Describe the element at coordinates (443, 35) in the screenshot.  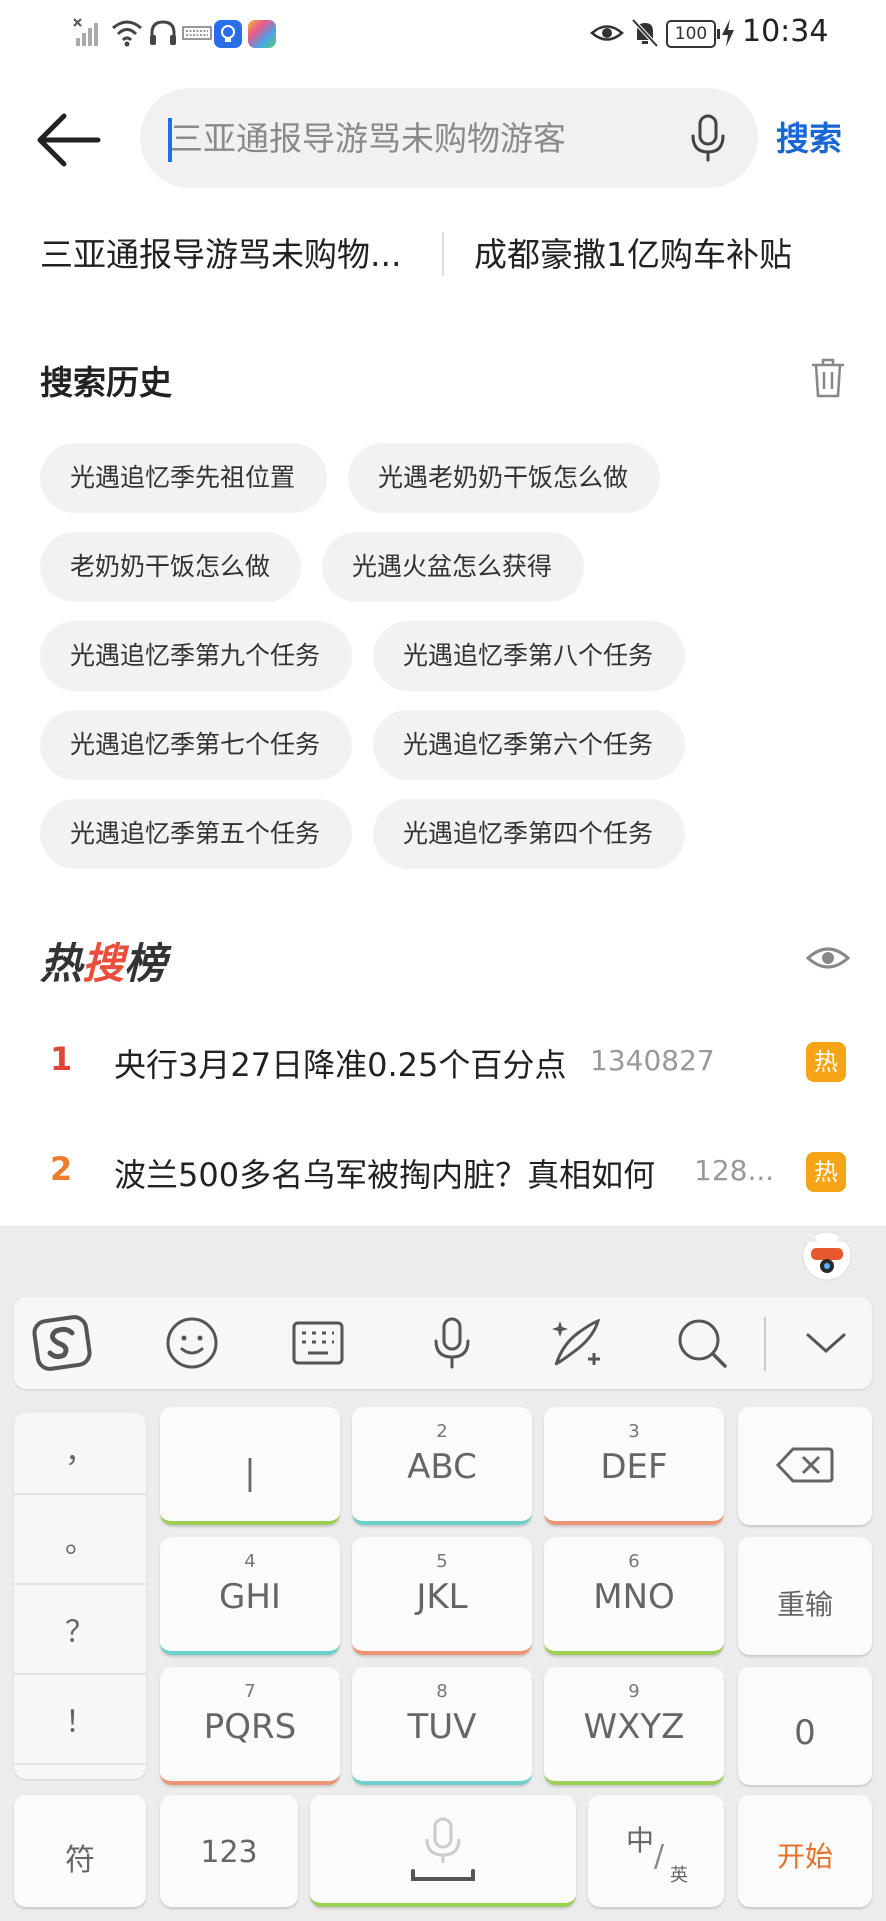
I see `status-bar: 100 10:34` at that location.